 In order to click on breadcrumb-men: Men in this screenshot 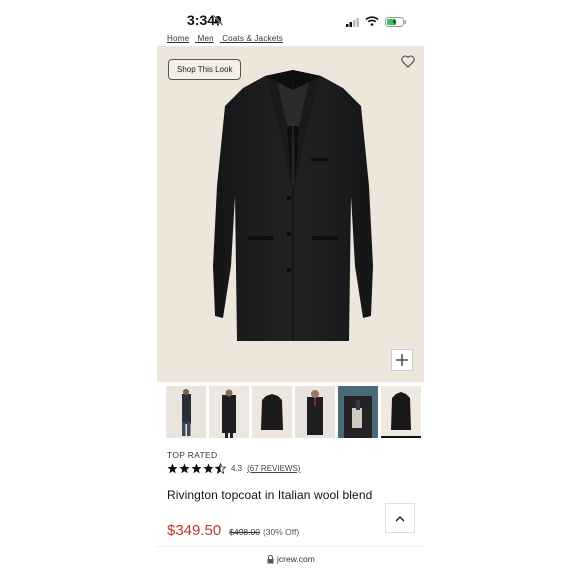, I will do `click(206, 38)`.